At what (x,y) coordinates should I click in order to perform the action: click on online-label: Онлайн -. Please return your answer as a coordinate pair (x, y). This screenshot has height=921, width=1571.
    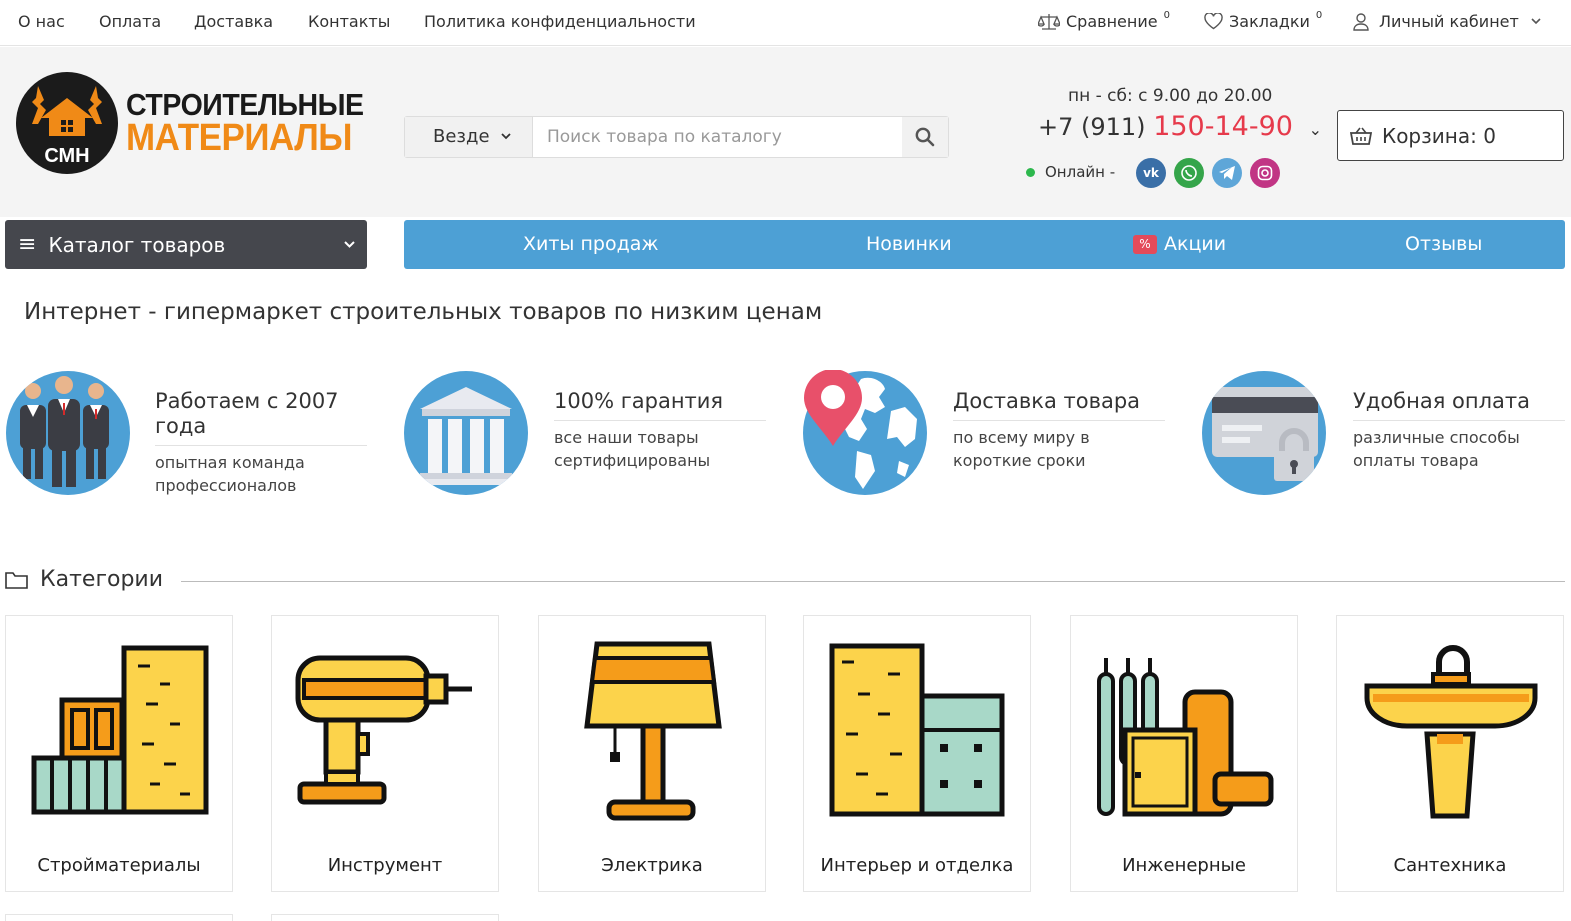
    Looking at the image, I should click on (1080, 172).